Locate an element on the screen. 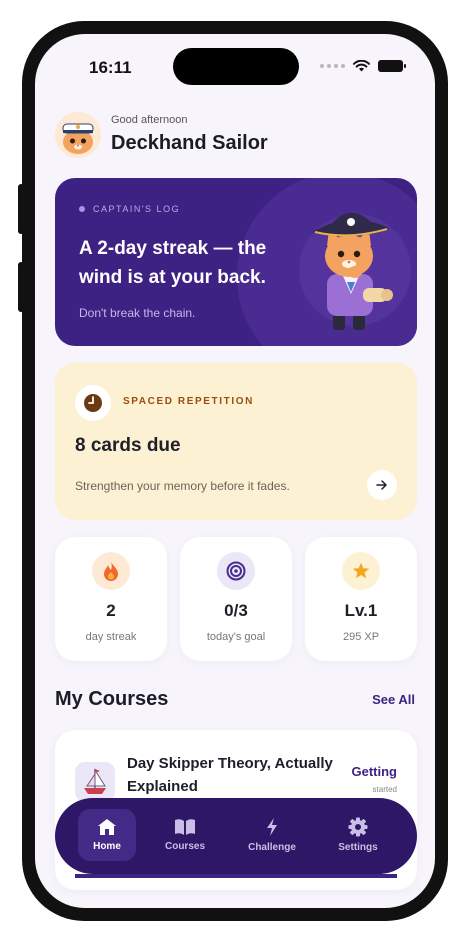  nav-label: Challenge is located at coordinates (272, 847).